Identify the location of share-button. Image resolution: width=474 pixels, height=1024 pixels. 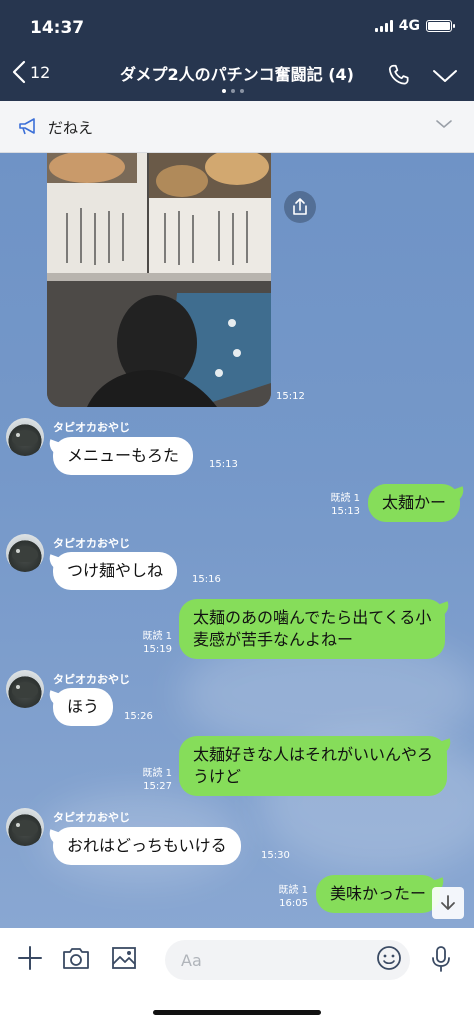
(300, 207).